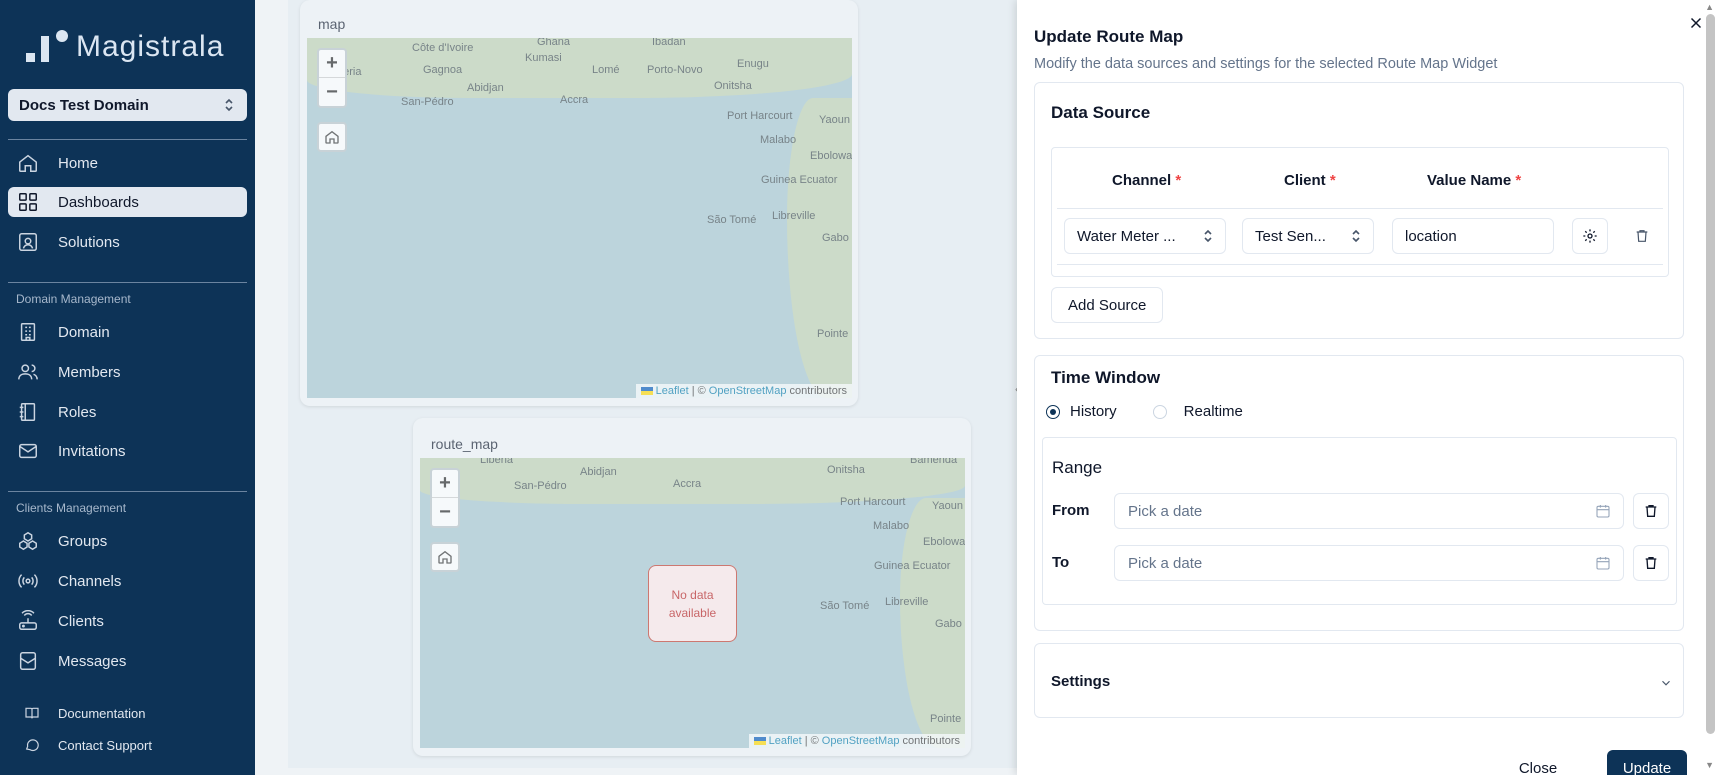 This screenshot has width=1717, height=775. Describe the element at coordinates (127, 745) in the screenshot. I see `sidebar-item-contact-support: Contact Support` at that location.